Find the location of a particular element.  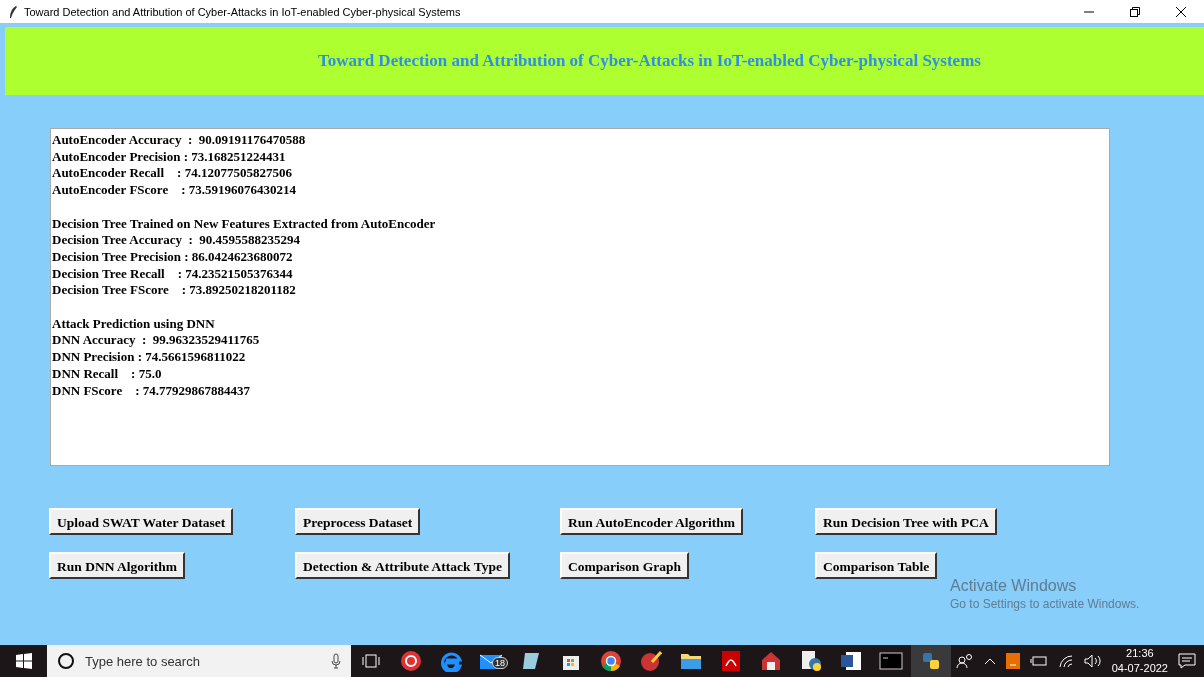

output-line: AutoEncoder Accuracy : 90.09191176470588 is located at coordinates (179, 140).